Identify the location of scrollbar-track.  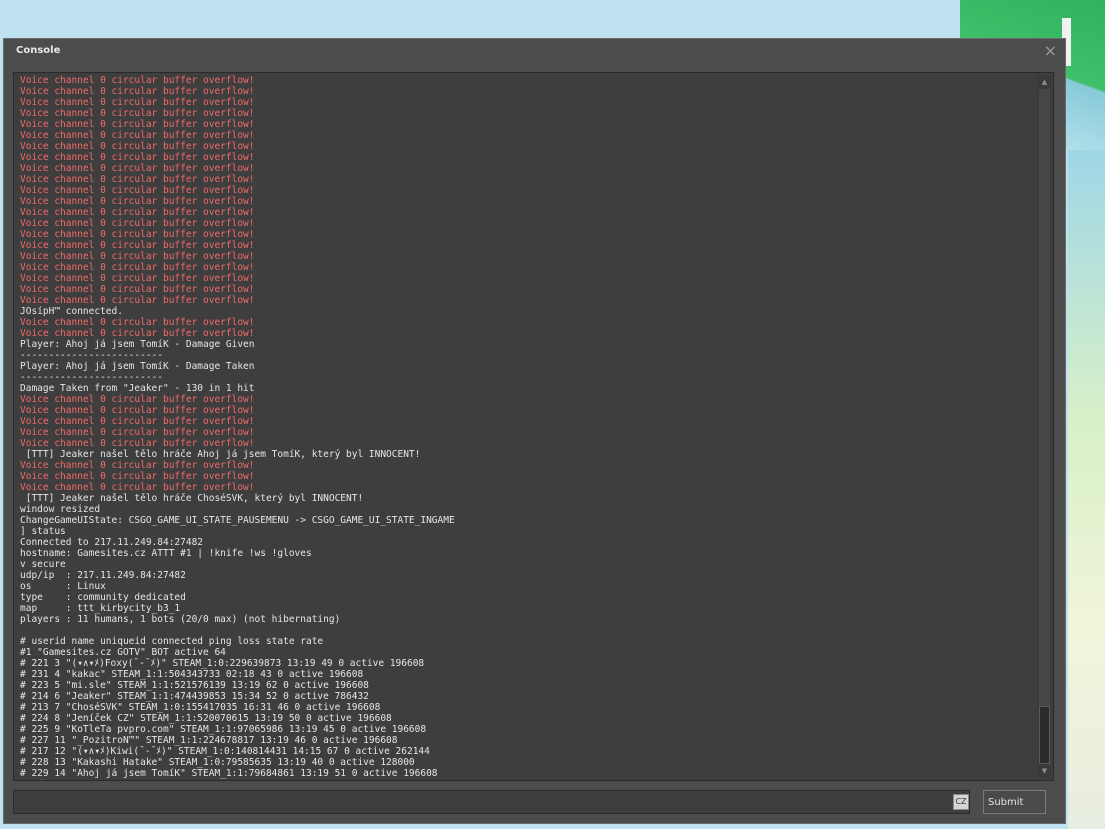
(1044, 426).